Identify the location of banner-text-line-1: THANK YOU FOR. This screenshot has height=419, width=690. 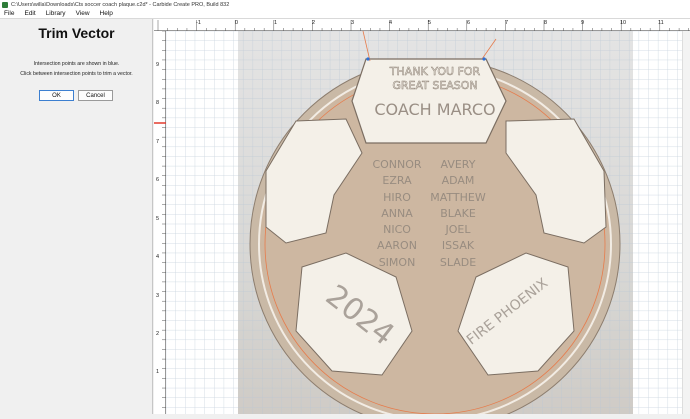
(435, 71).